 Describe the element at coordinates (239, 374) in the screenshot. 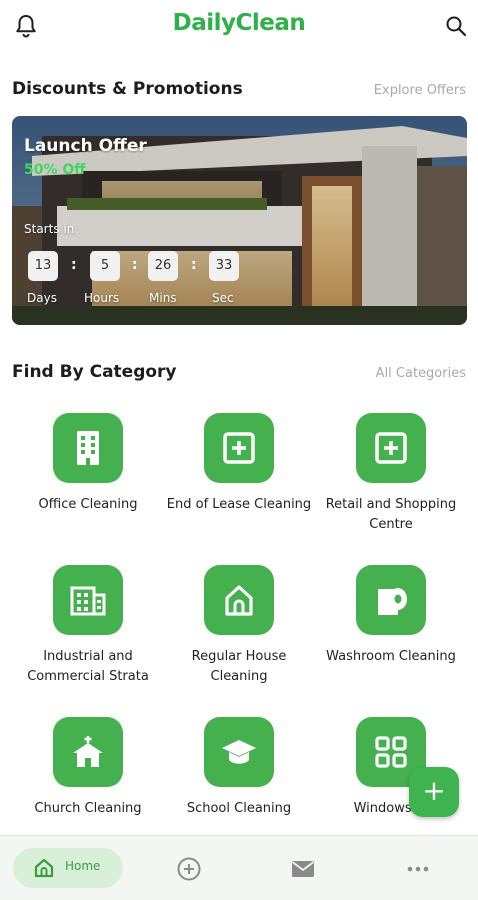

I see `categories-header: Find By Category All Categories` at that location.